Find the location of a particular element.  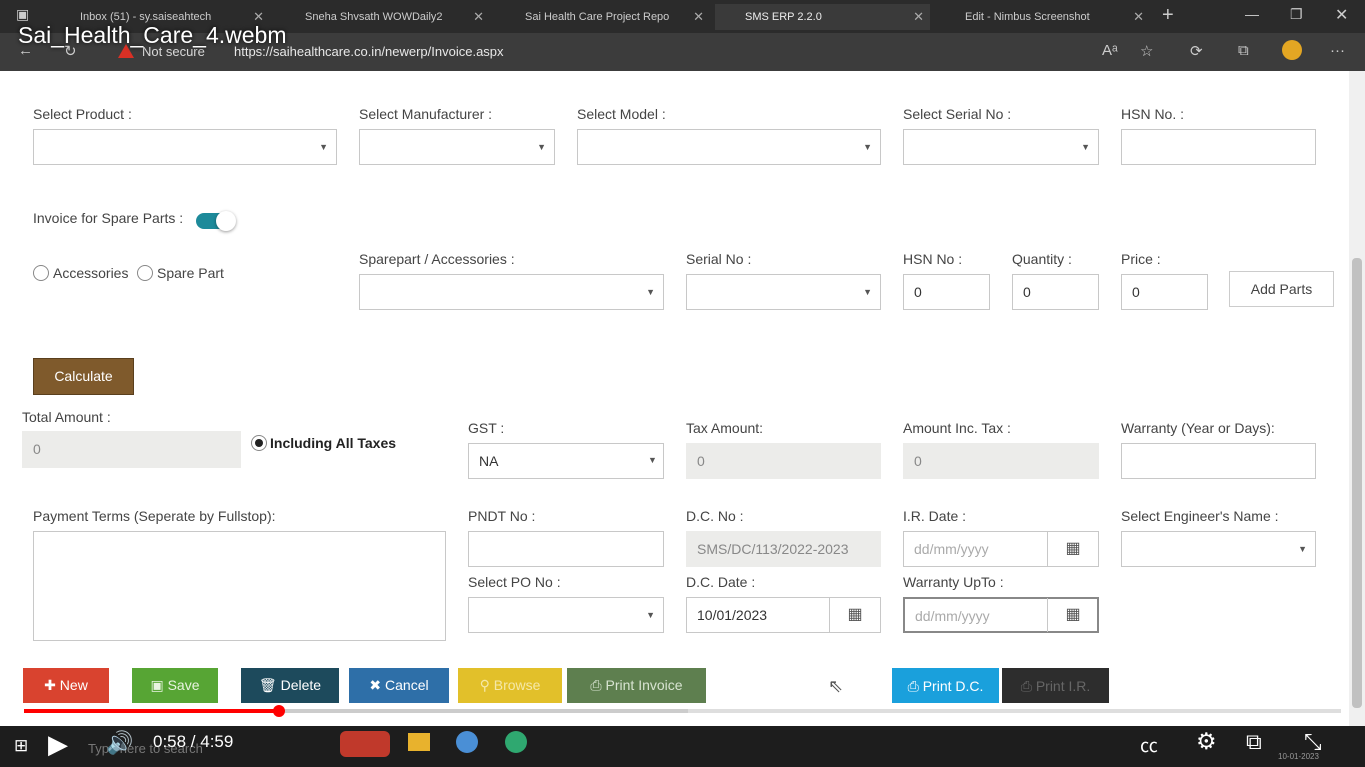

total-amount-label: Total Amount : is located at coordinates (66, 417).